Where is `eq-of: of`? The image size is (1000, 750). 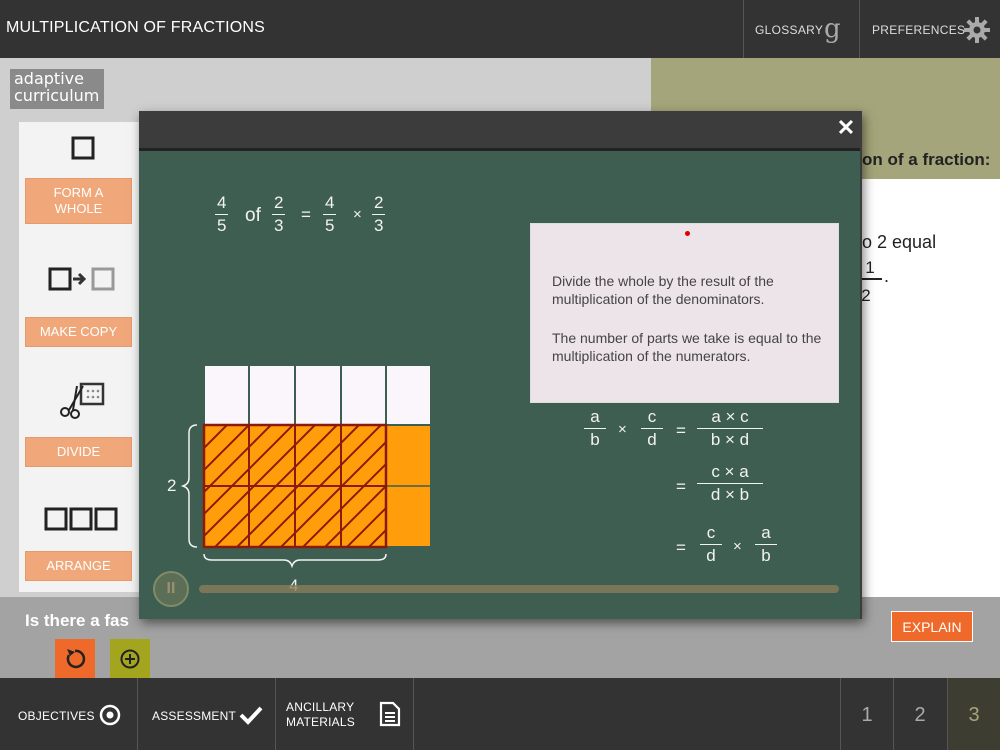 eq-of: of is located at coordinates (253, 215).